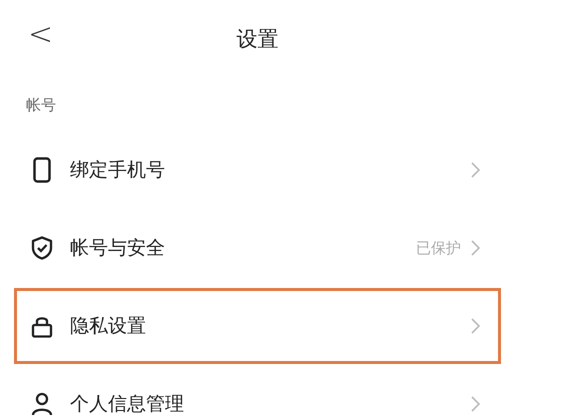 The width and height of the screenshot is (577, 420). What do you see at coordinates (108, 326) in the screenshot?
I see `row-label: 隐私设置` at bounding box center [108, 326].